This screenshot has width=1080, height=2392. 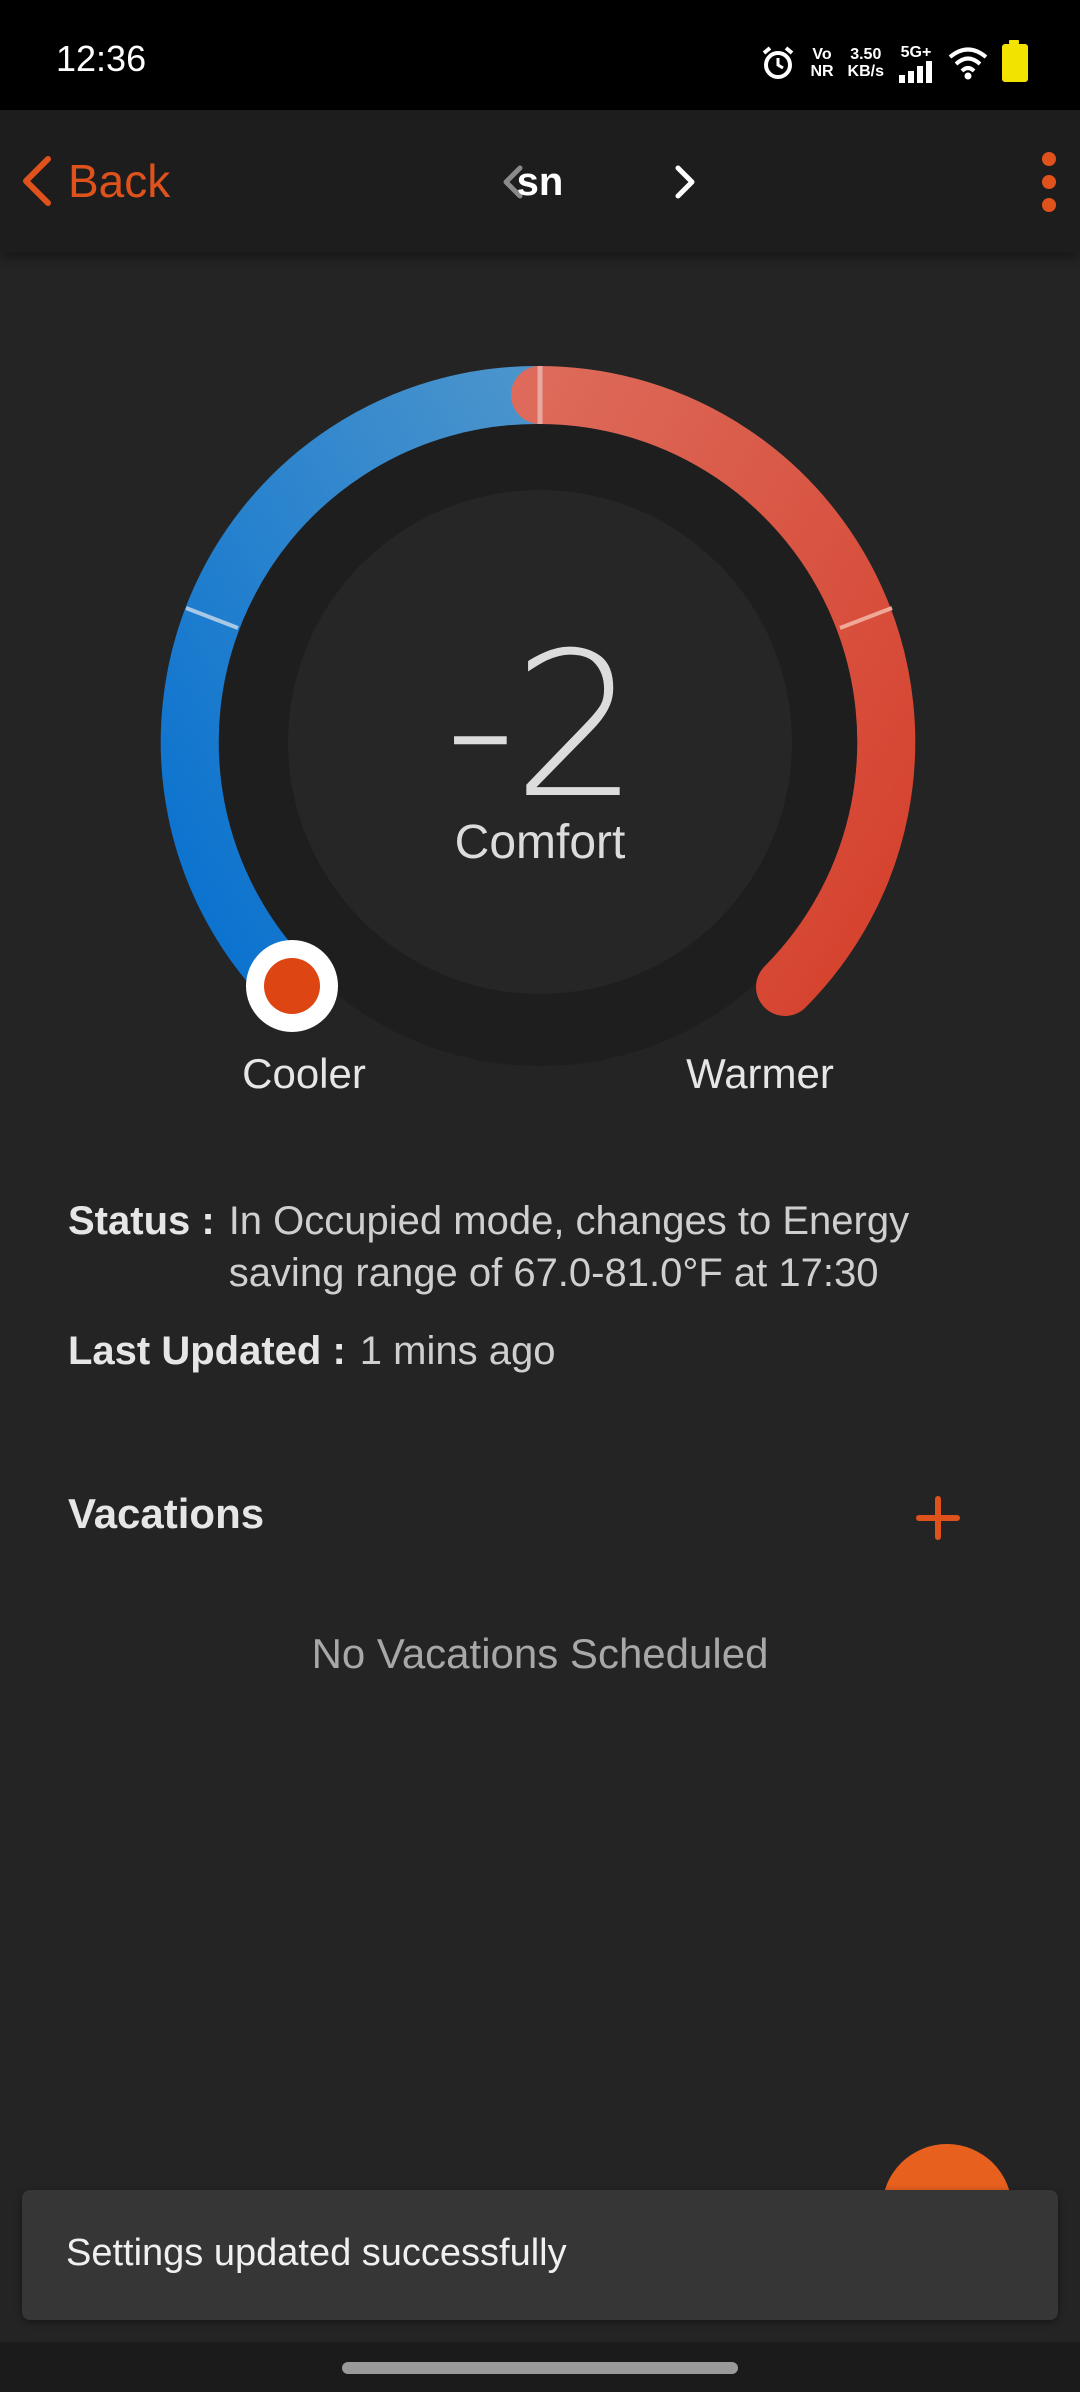 I want to click on overflow-menu-button, so click(x=1049, y=182).